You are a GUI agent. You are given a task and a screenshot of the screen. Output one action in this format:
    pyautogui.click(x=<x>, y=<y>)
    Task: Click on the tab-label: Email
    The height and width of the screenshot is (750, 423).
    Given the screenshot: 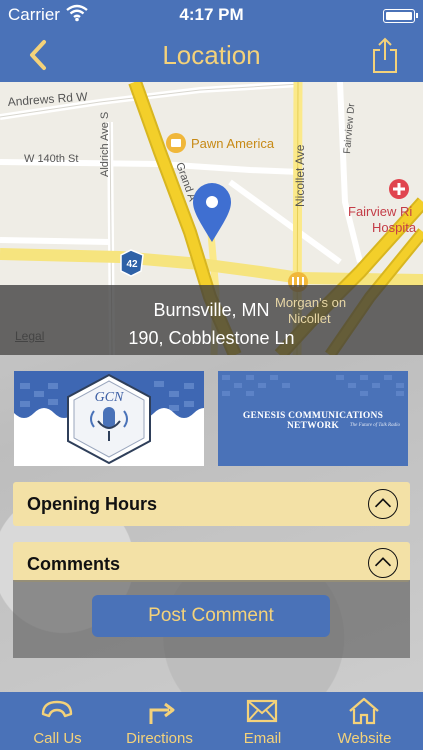 What is the action you would take?
    pyautogui.click(x=262, y=738)
    